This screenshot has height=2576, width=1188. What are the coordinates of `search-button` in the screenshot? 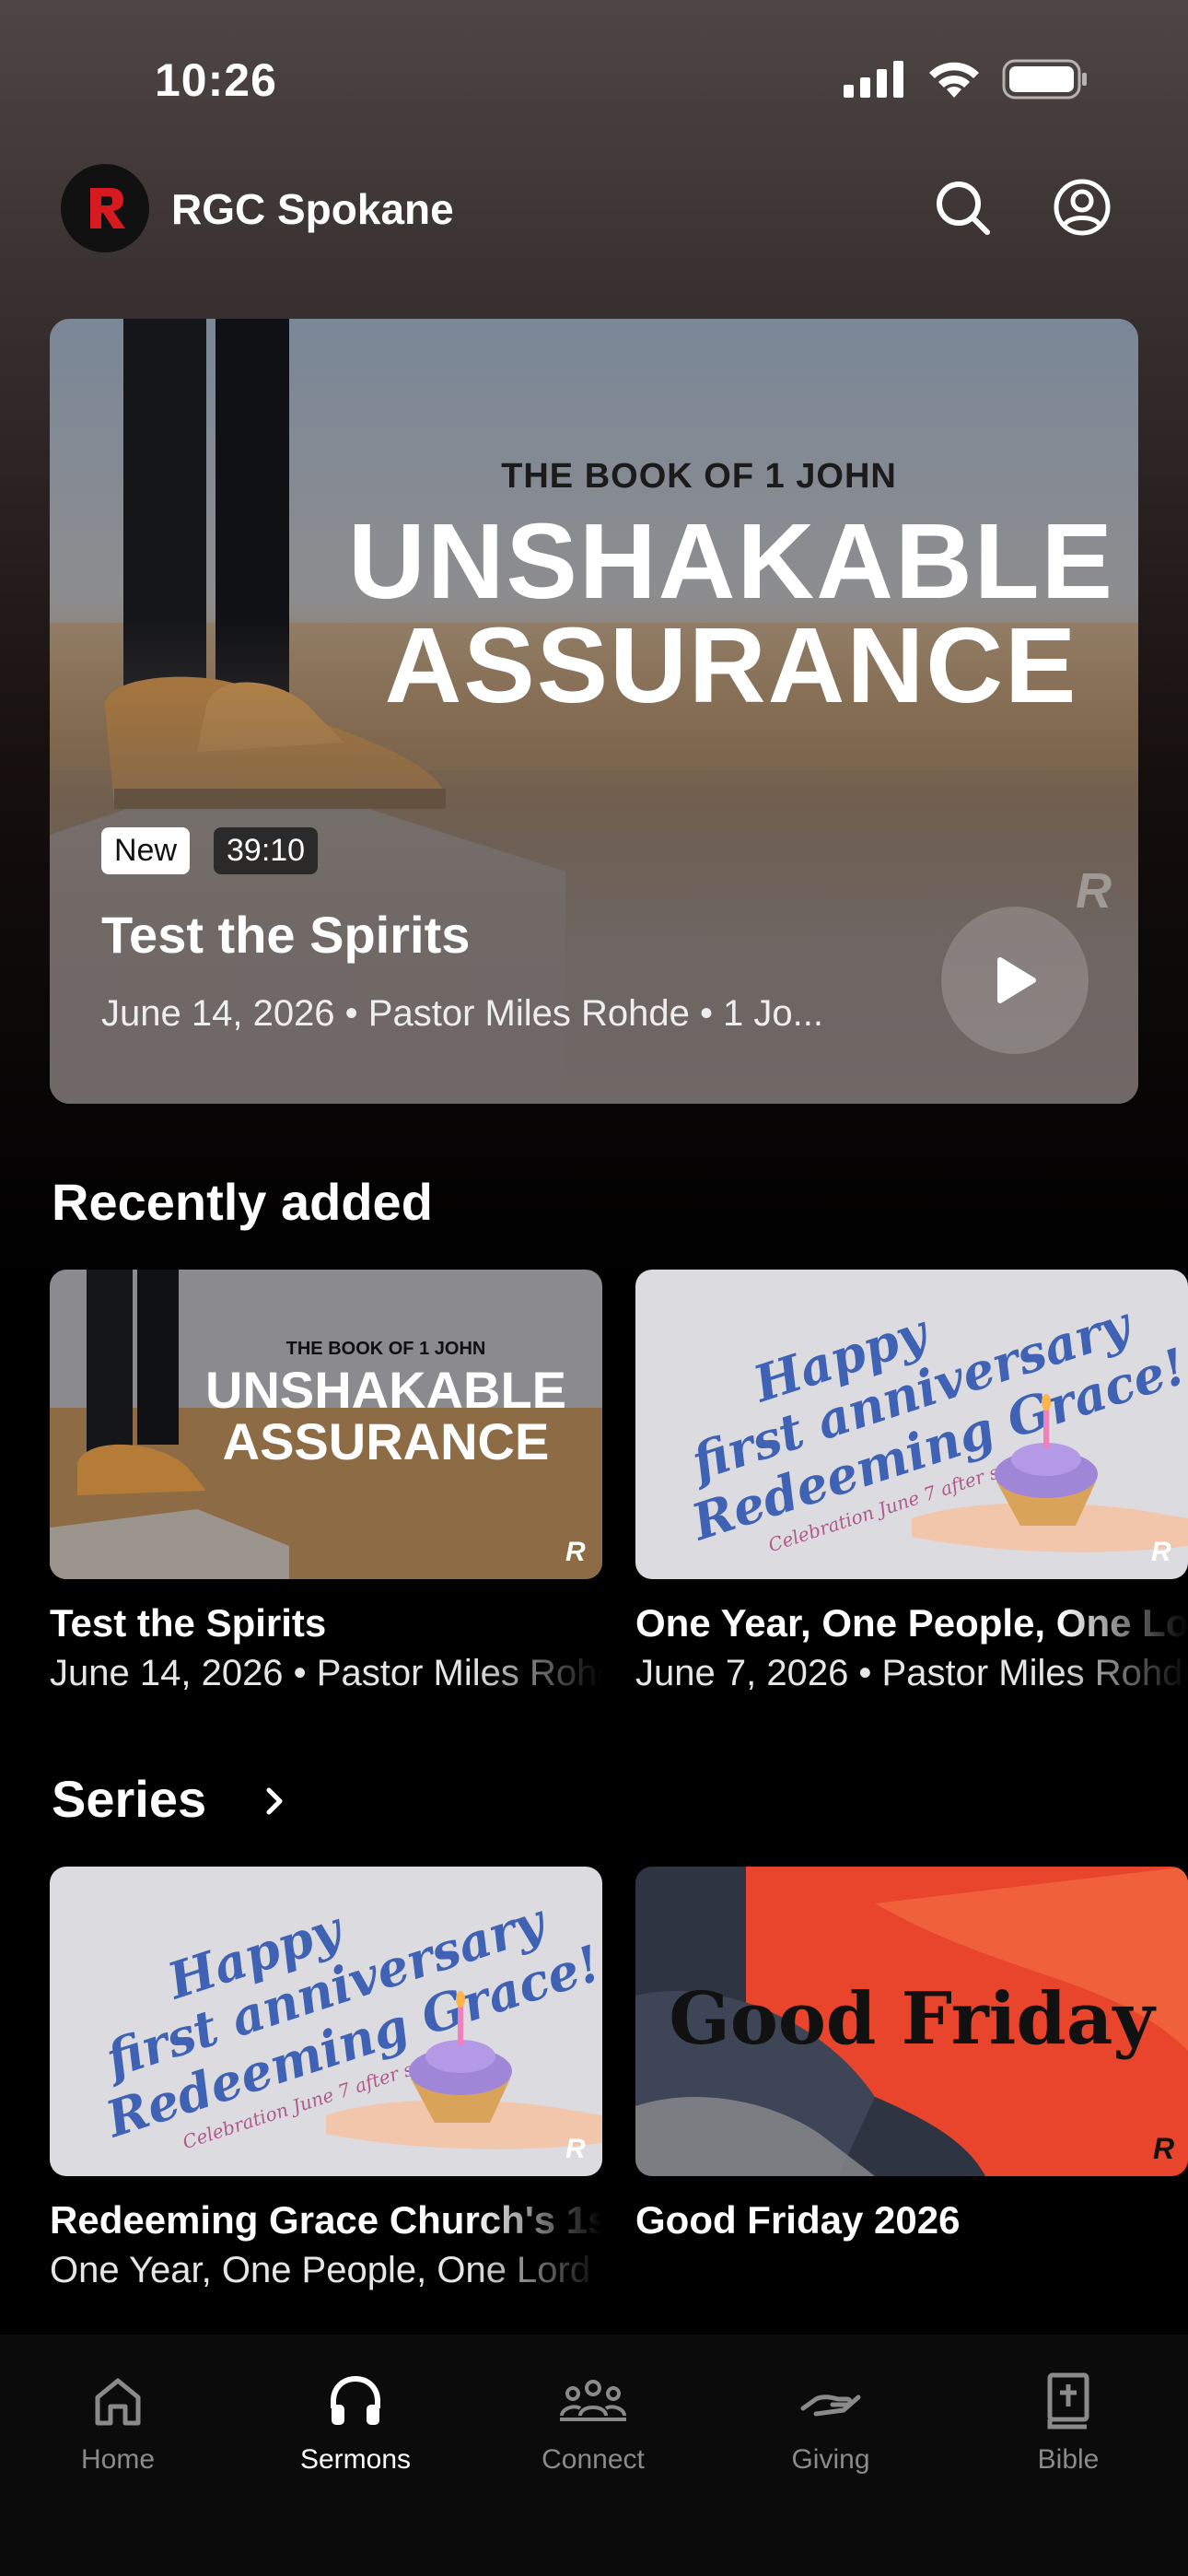 It's located at (962, 207).